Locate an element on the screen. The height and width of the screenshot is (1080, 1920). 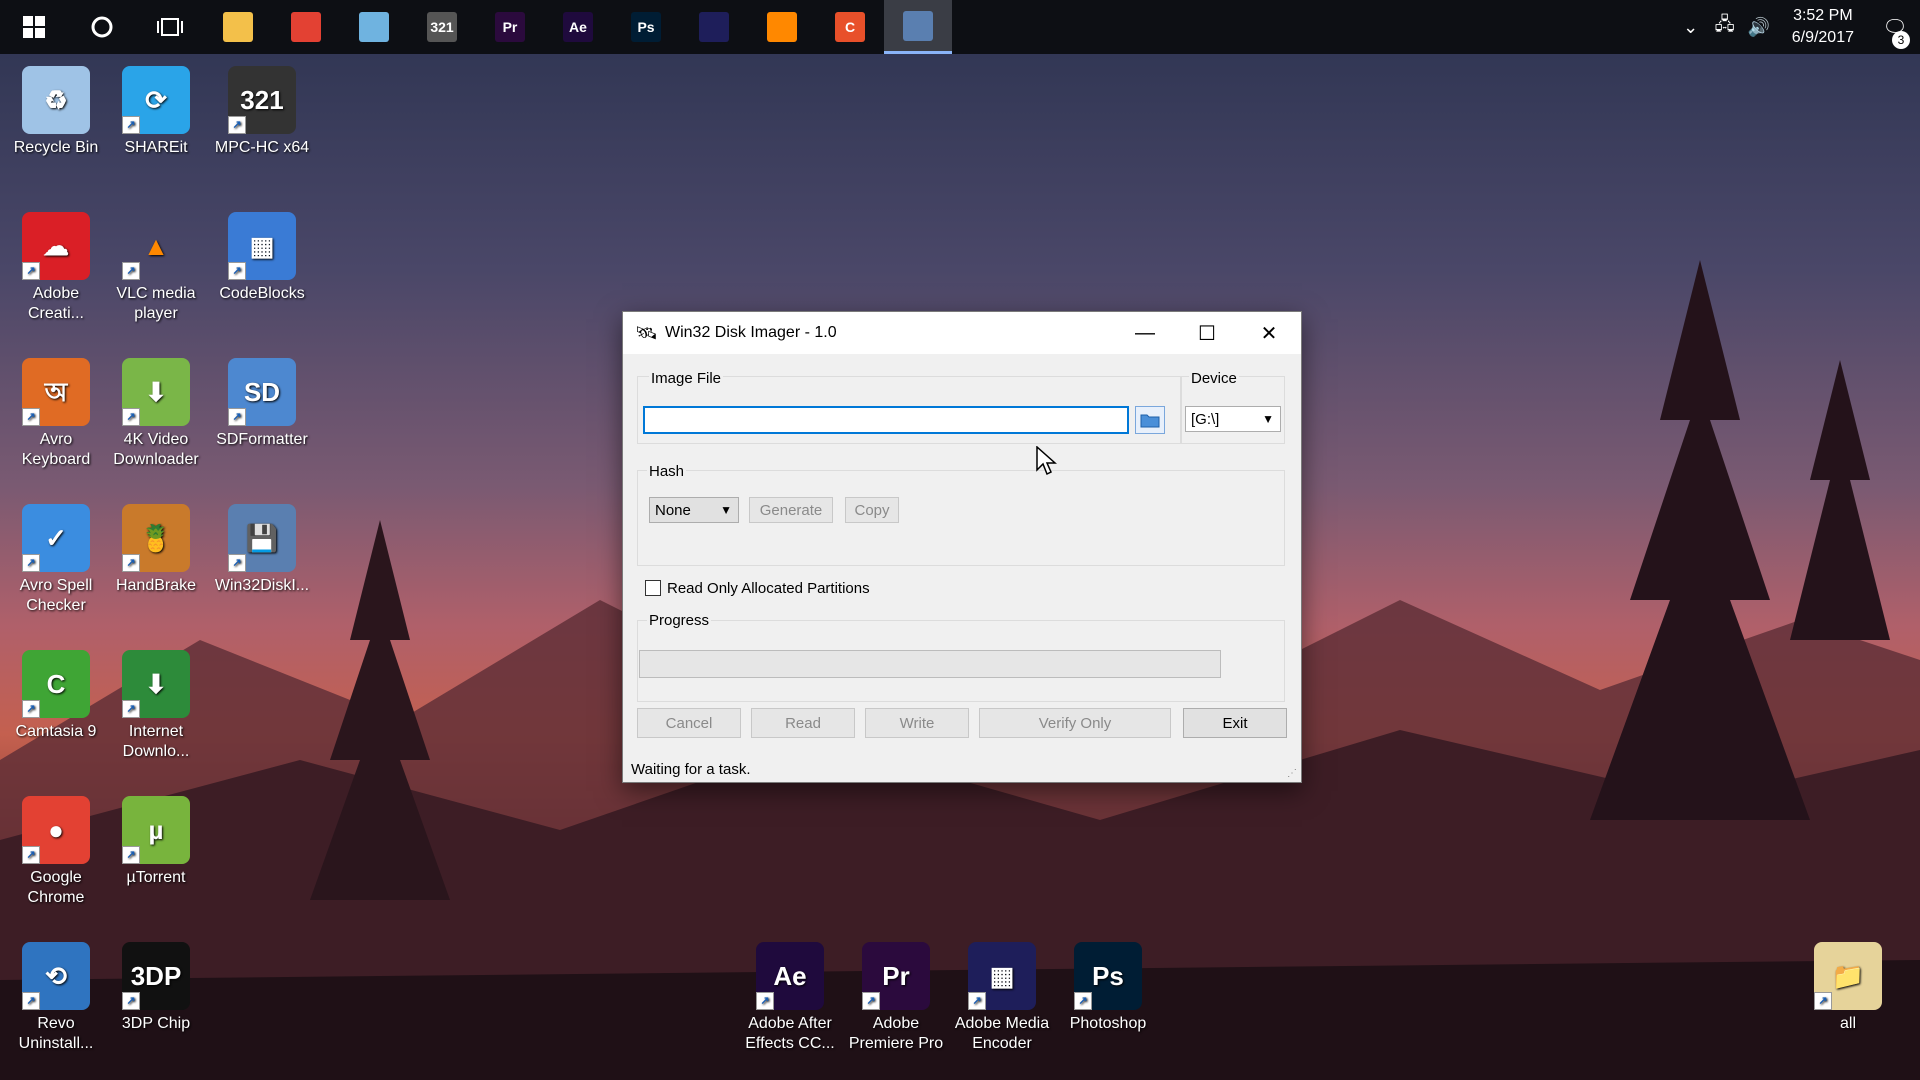
desktop-icon-google-chrome: ● ↗ Google Chrome is located at coordinates (56, 852).